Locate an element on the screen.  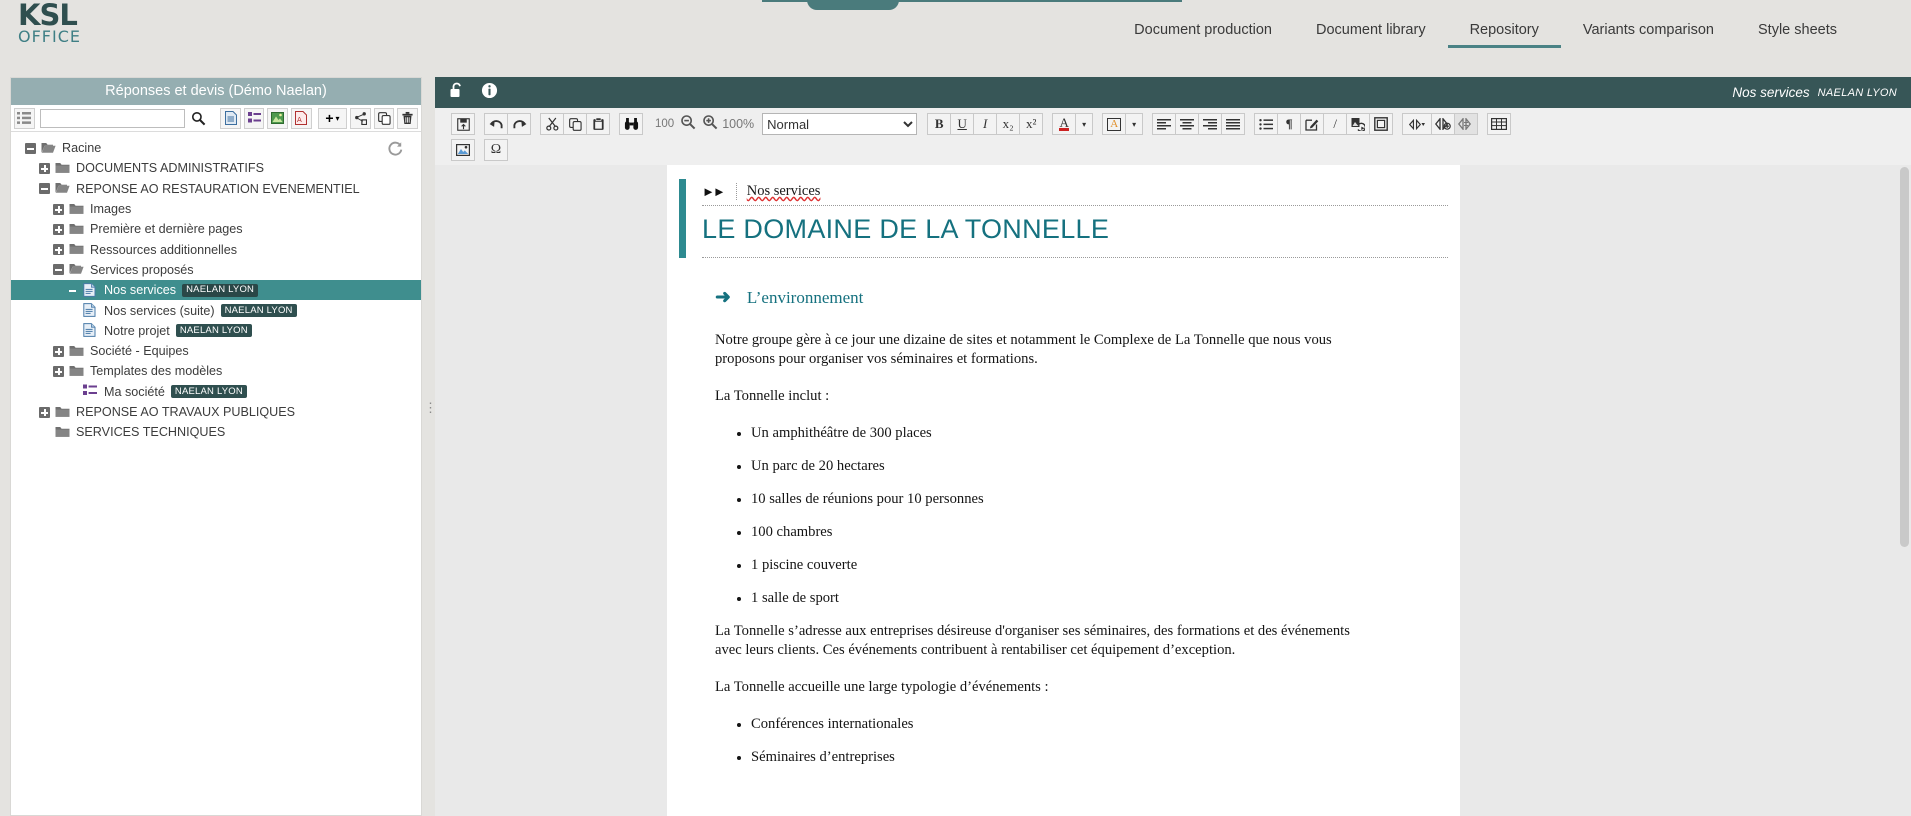
save-icon is located at coordinates (463, 124).